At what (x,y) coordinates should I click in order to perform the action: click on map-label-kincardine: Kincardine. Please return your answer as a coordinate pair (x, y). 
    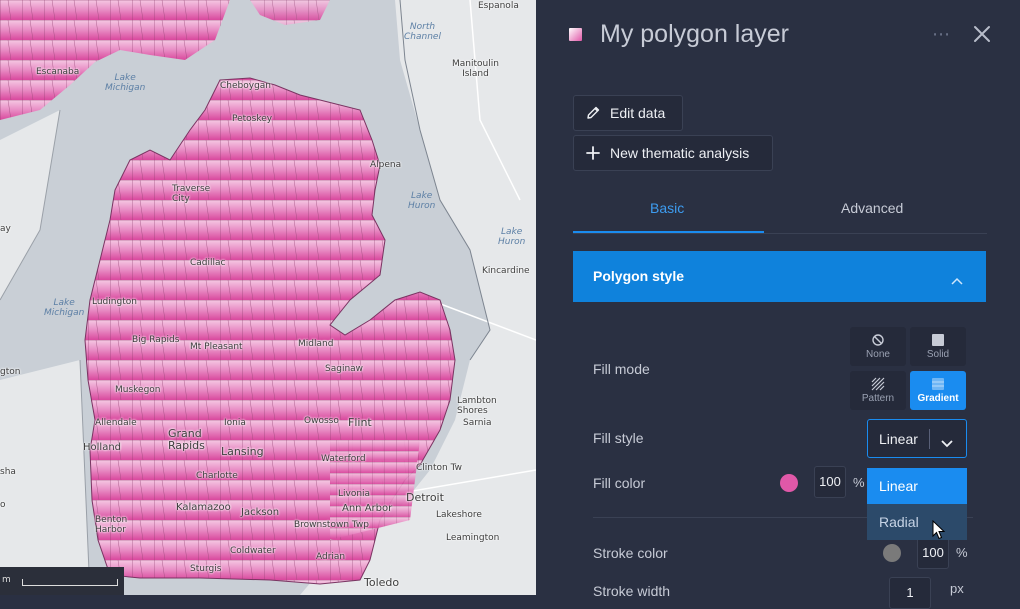
    Looking at the image, I should click on (506, 271).